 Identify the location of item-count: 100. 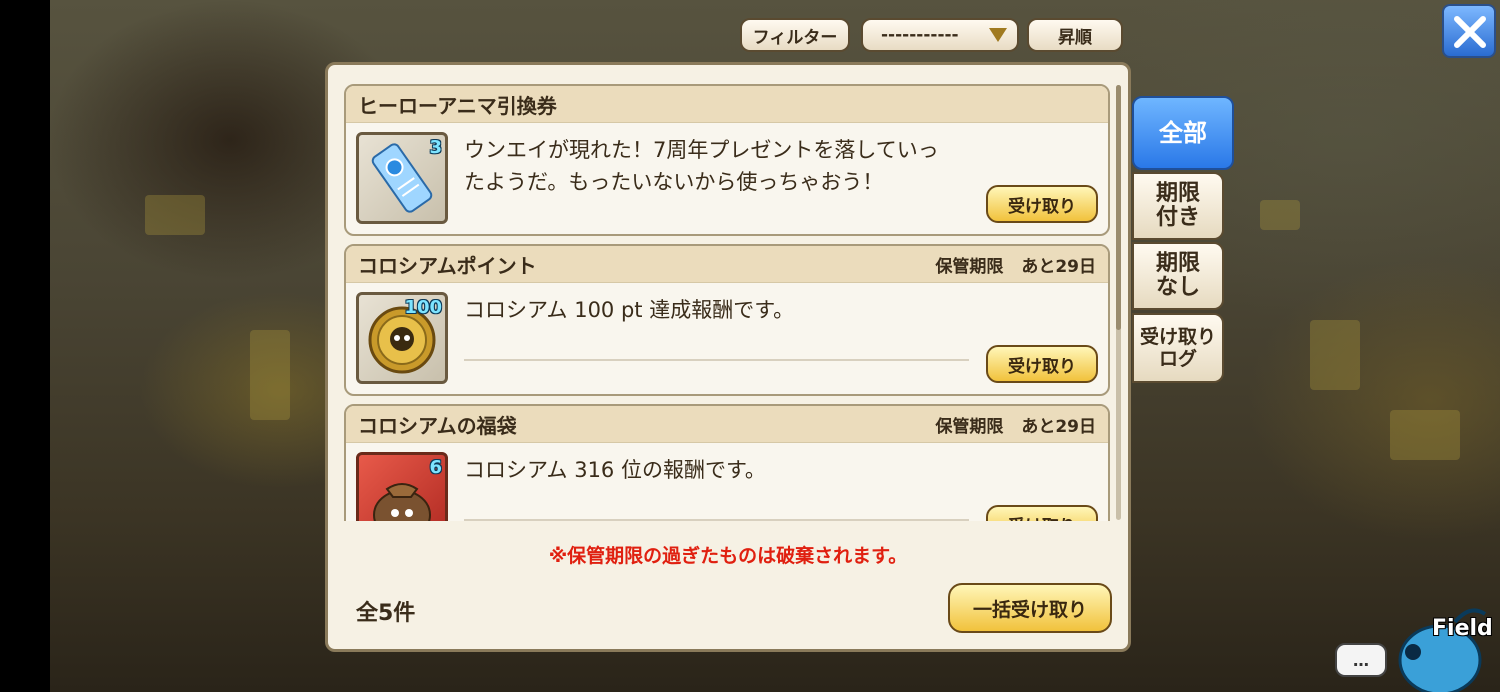
(423, 307).